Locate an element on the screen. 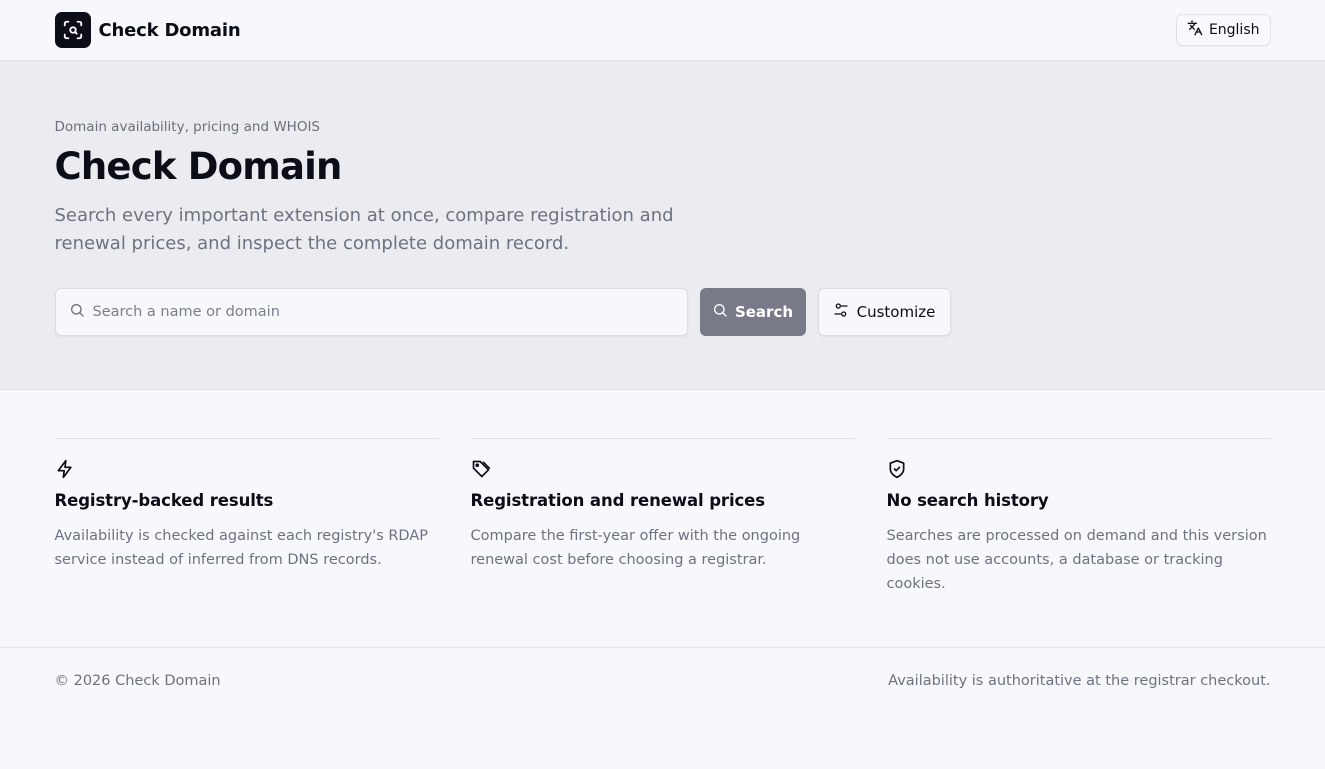  translate-icon is located at coordinates (1195, 30).